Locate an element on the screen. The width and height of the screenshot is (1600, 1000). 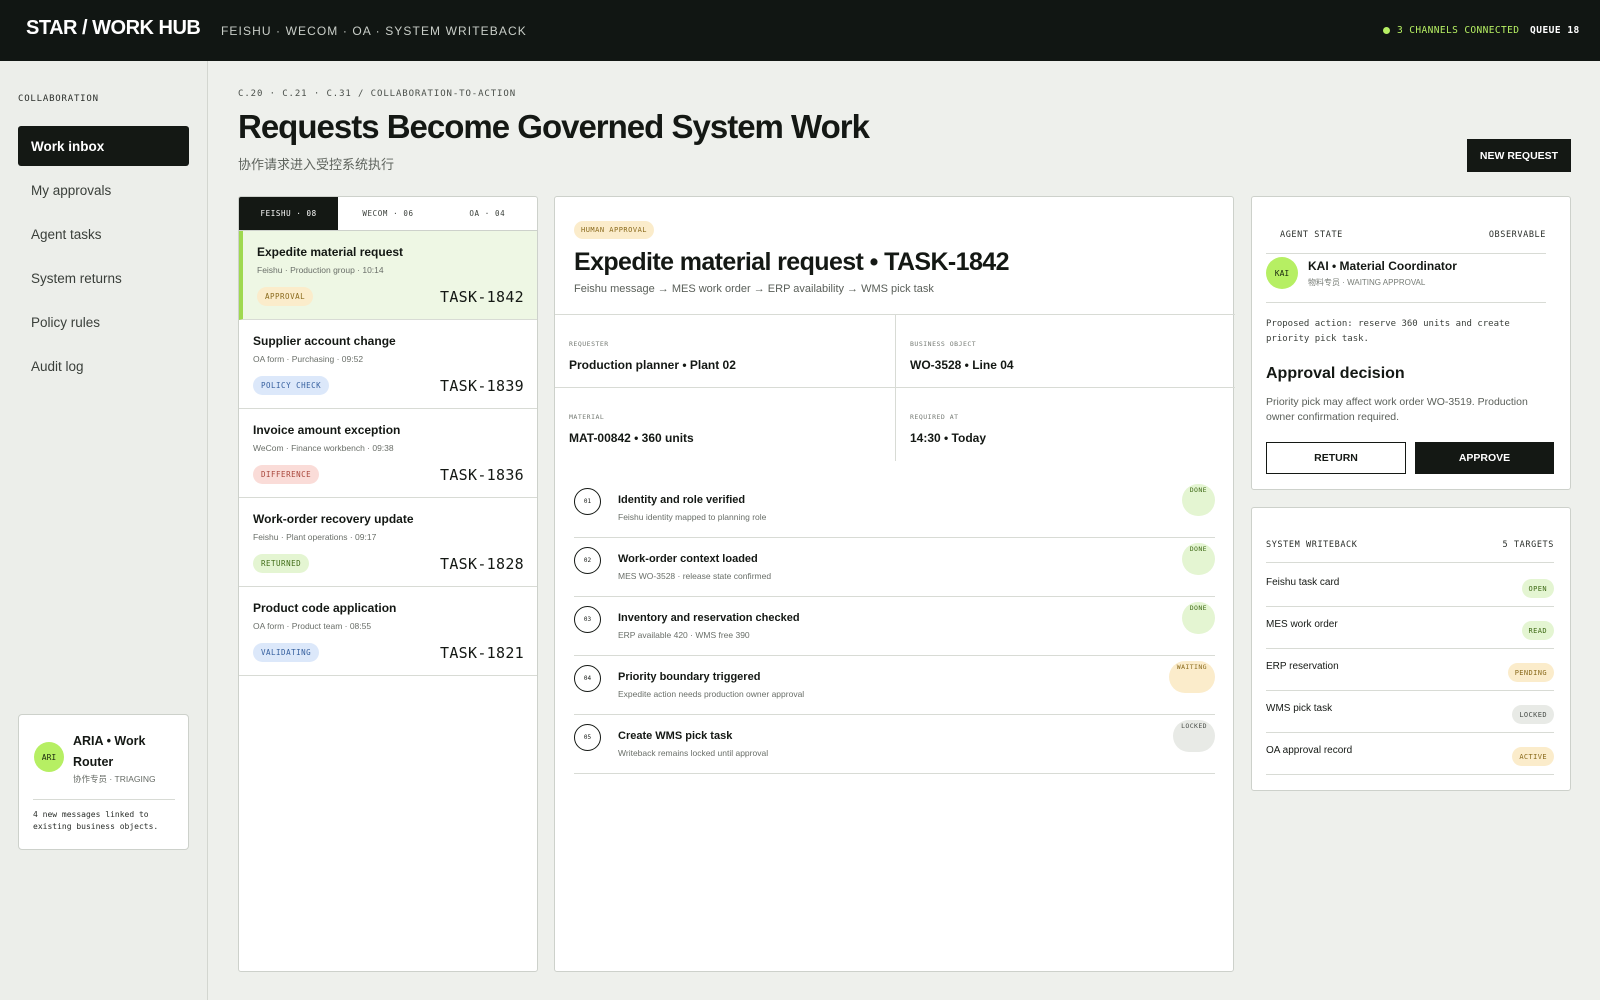
new-request-button: NEW REQUEST is located at coordinates (1519, 155).